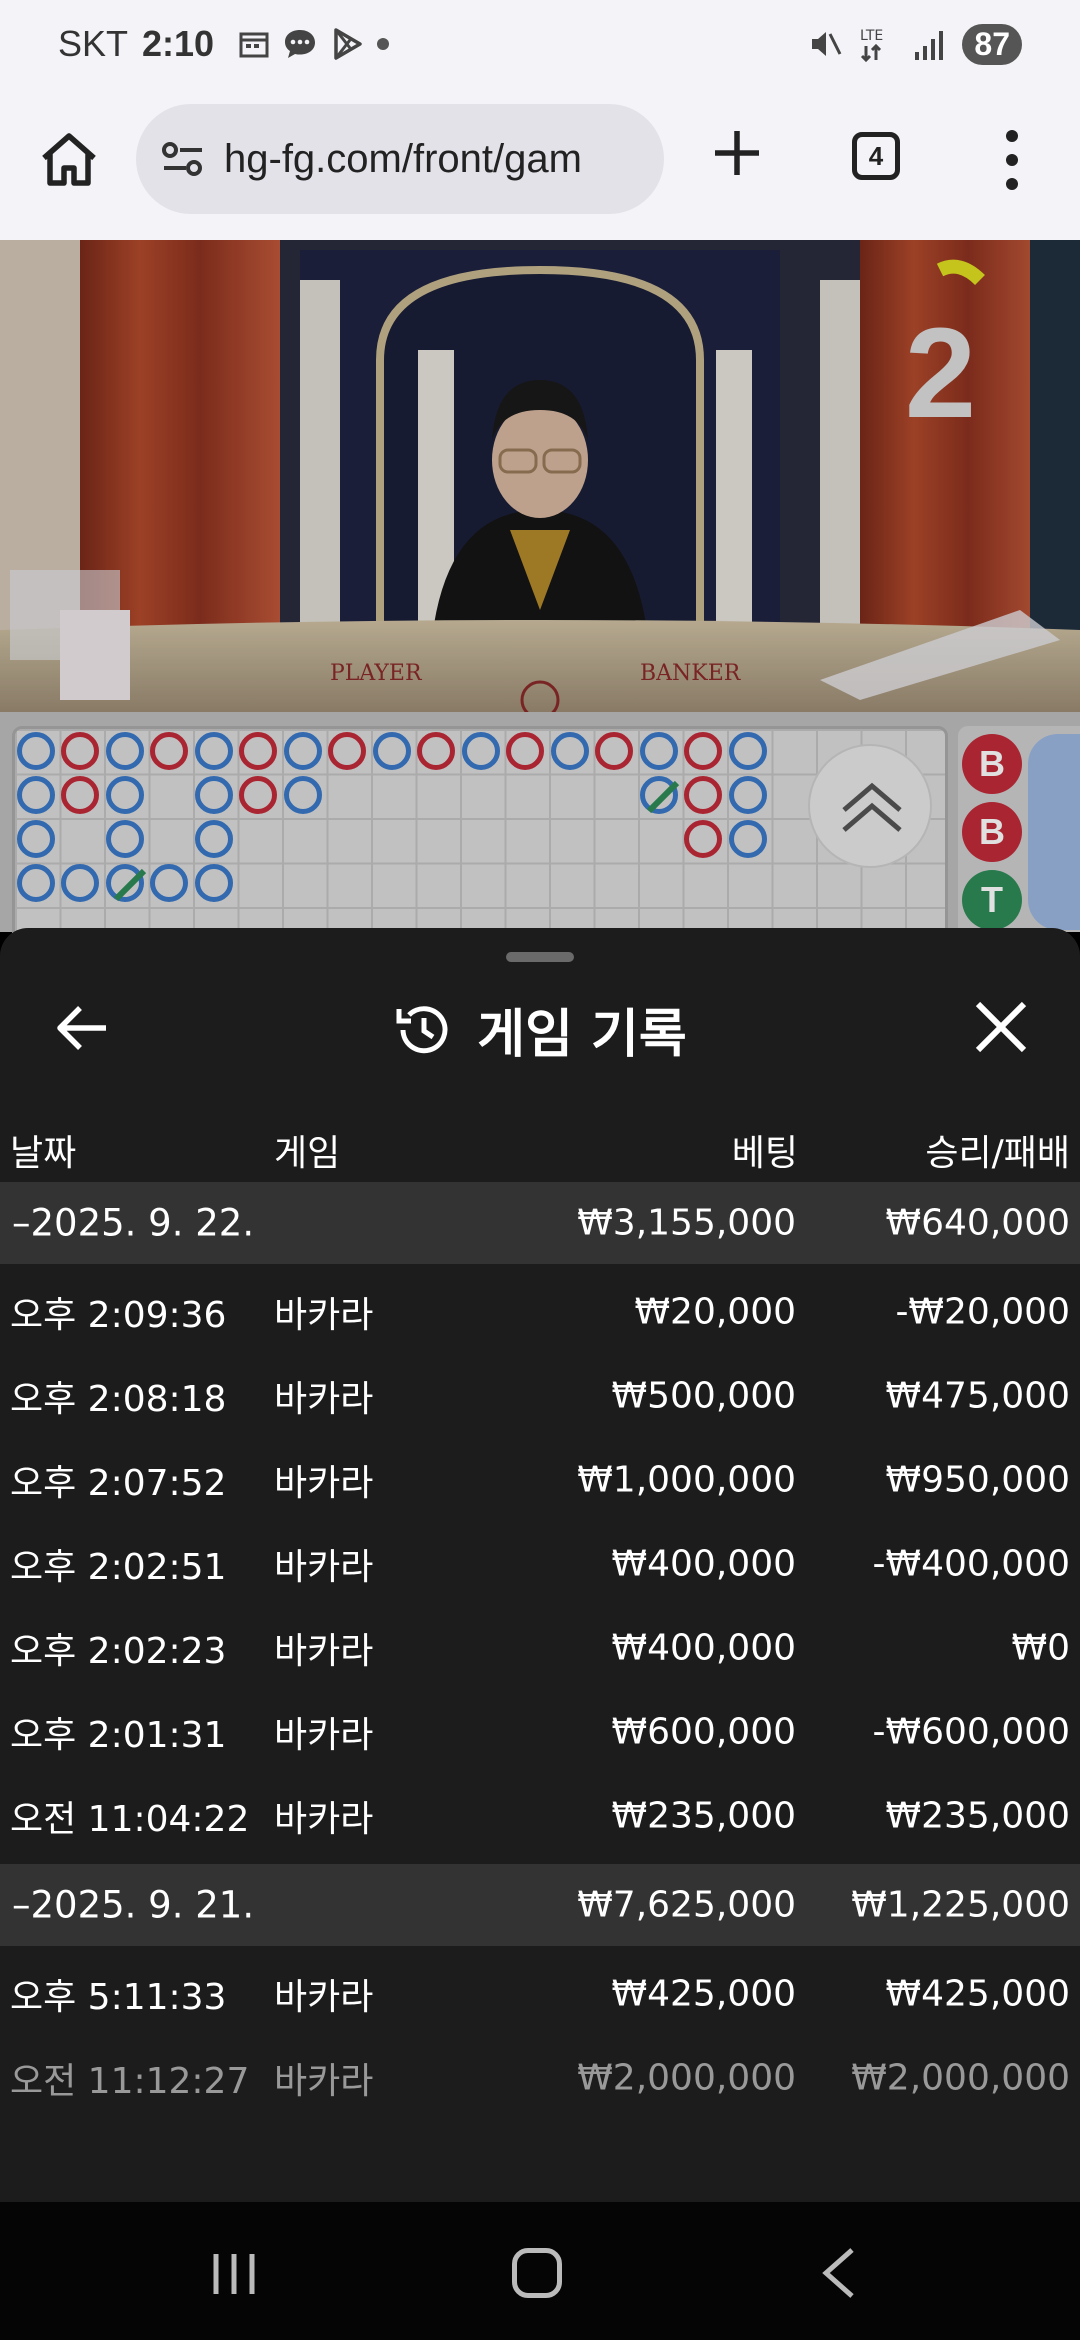 The width and height of the screenshot is (1080, 2340). Describe the element at coordinates (540, 44) in the screenshot. I see `status-bar: SKT 2:10 LTE 87` at that location.